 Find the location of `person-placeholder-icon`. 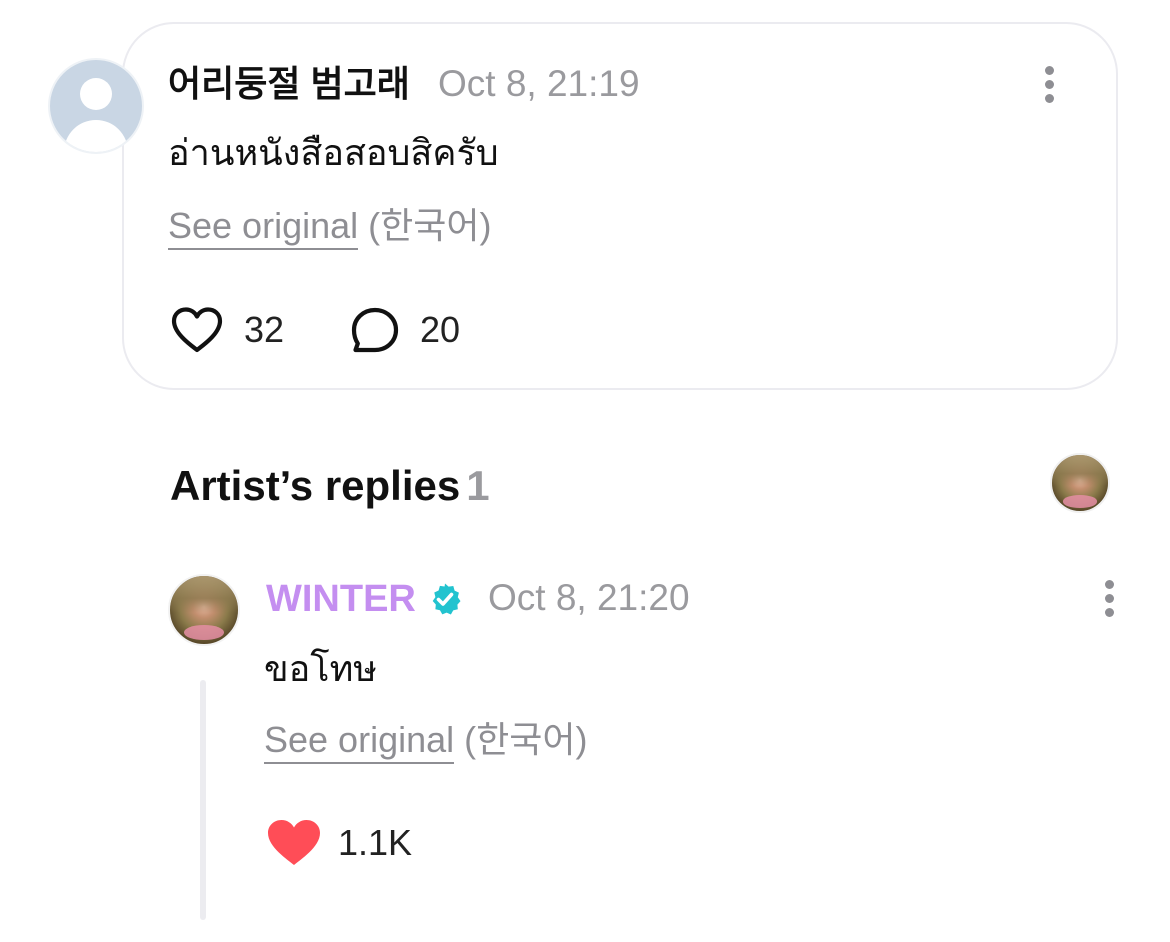

person-placeholder-icon is located at coordinates (96, 94).